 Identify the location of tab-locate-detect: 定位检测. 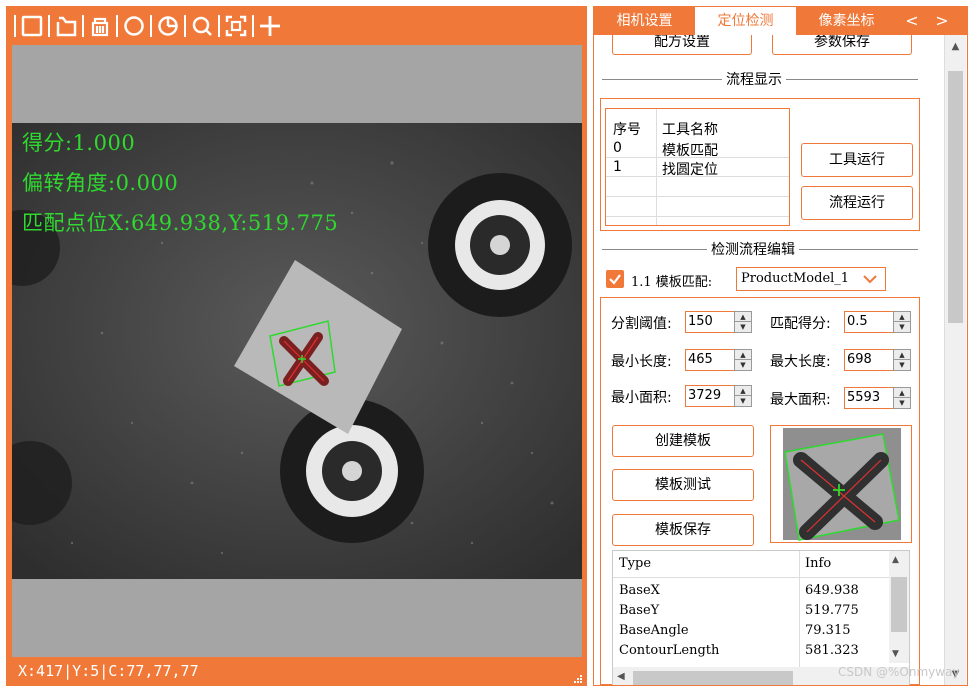
(745, 21).